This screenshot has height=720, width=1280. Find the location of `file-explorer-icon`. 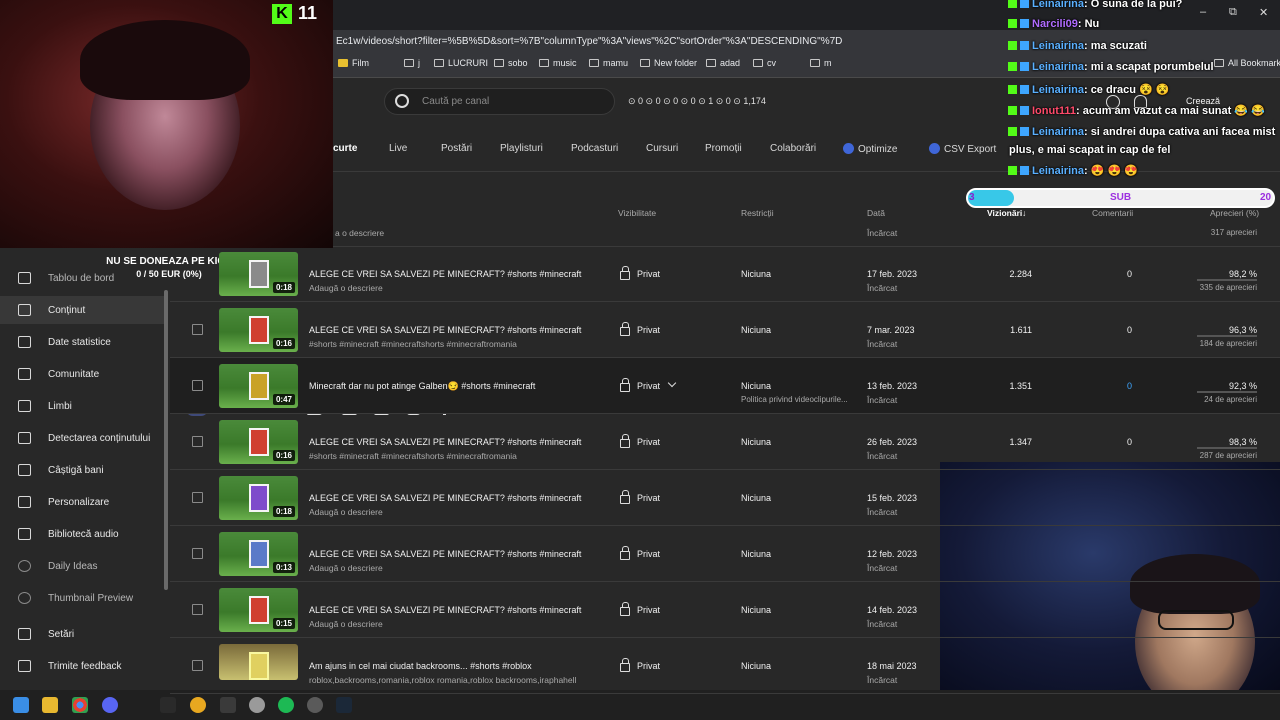

file-explorer-icon is located at coordinates (50, 705).